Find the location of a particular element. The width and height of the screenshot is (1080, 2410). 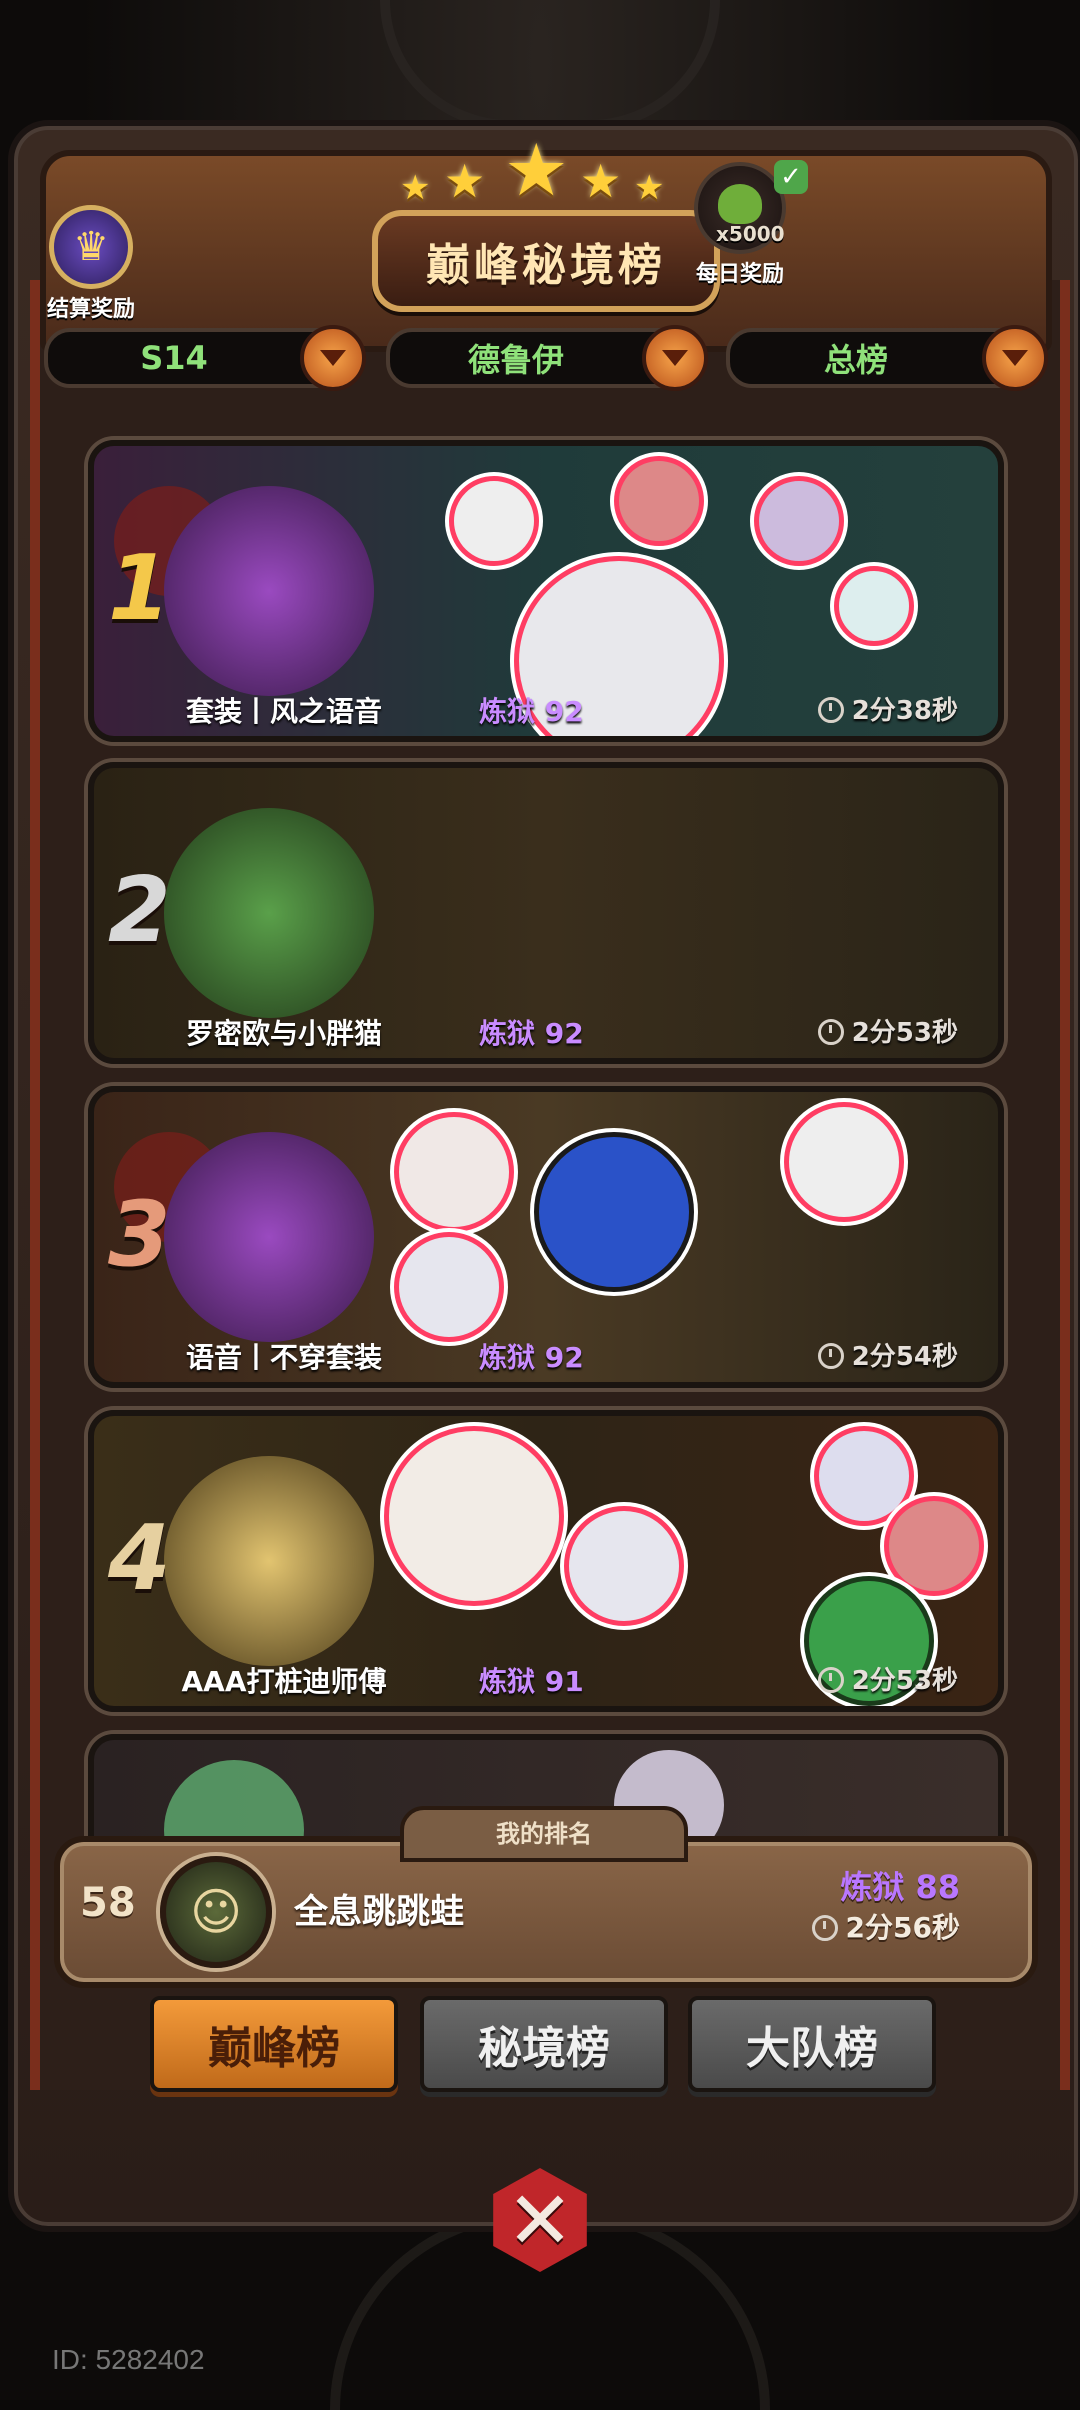

settle-reward-button: ♛ 结算奖励 is located at coordinates (91, 263).